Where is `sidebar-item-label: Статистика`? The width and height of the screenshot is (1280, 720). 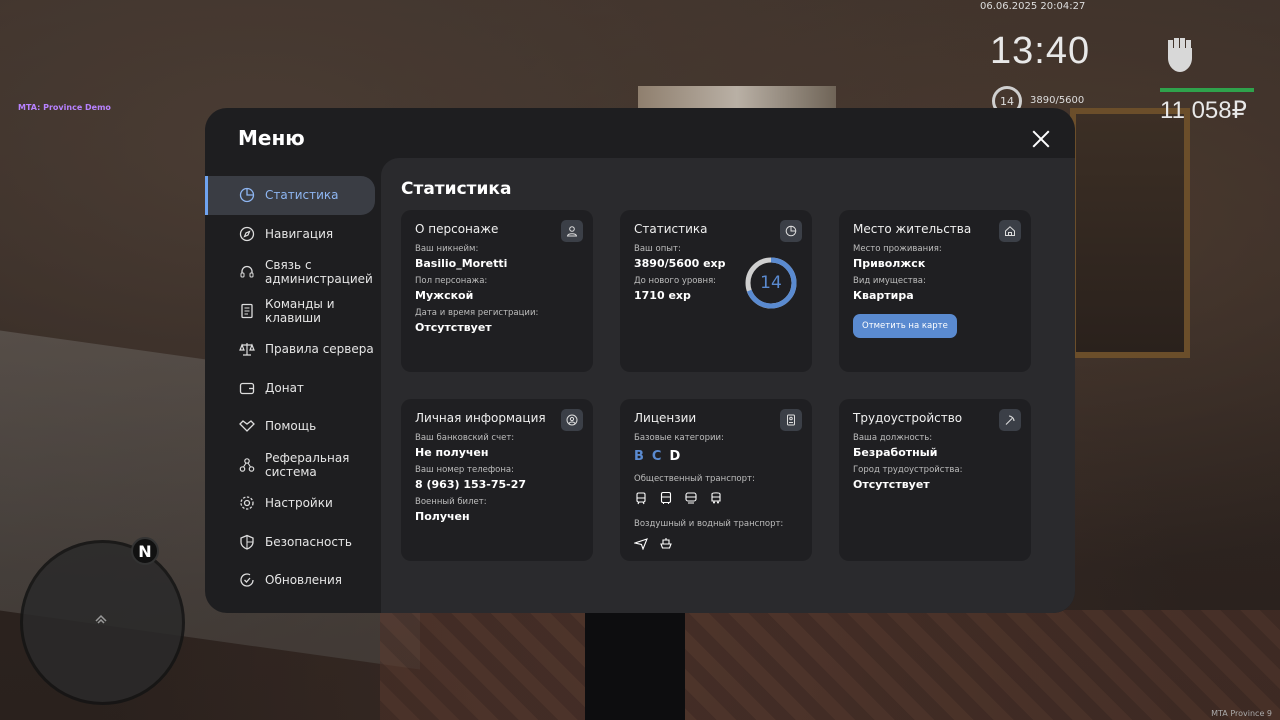 sidebar-item-label: Статистика is located at coordinates (302, 195).